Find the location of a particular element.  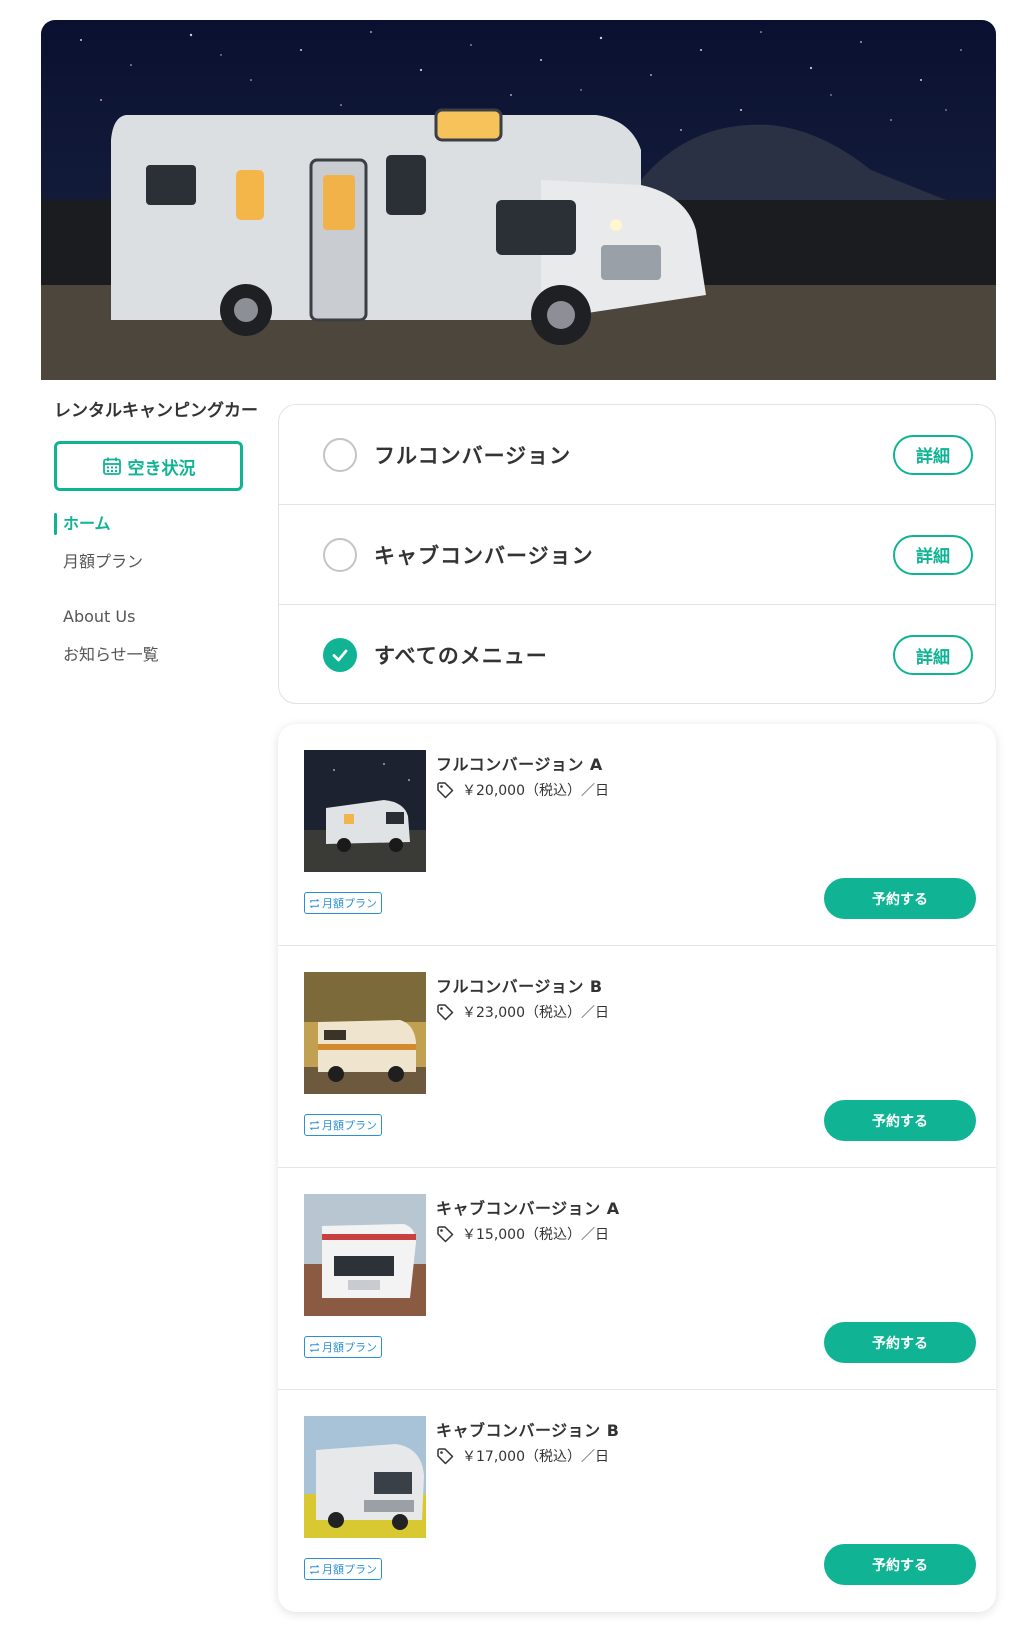

vehicle-price-text: ￥17,000（税込）／日 is located at coordinates (535, 1457).